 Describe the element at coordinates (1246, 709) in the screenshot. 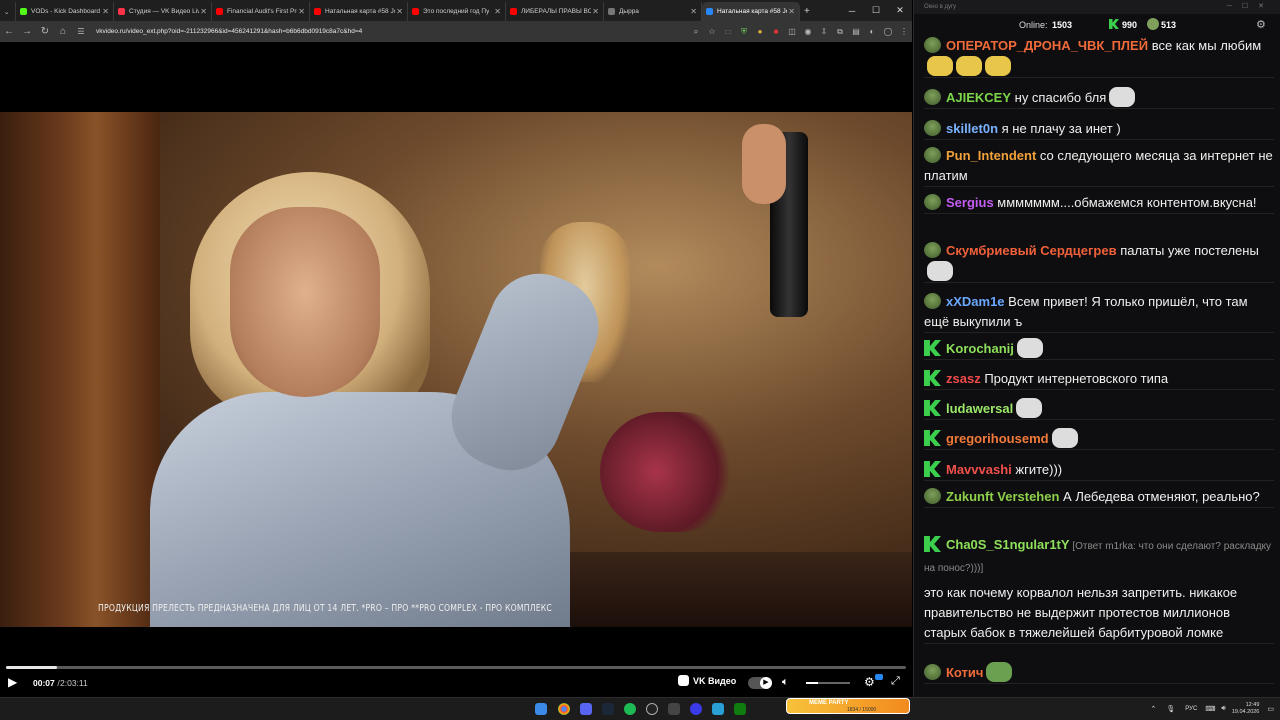

I see `clock: 12:49 19.04.2026` at that location.